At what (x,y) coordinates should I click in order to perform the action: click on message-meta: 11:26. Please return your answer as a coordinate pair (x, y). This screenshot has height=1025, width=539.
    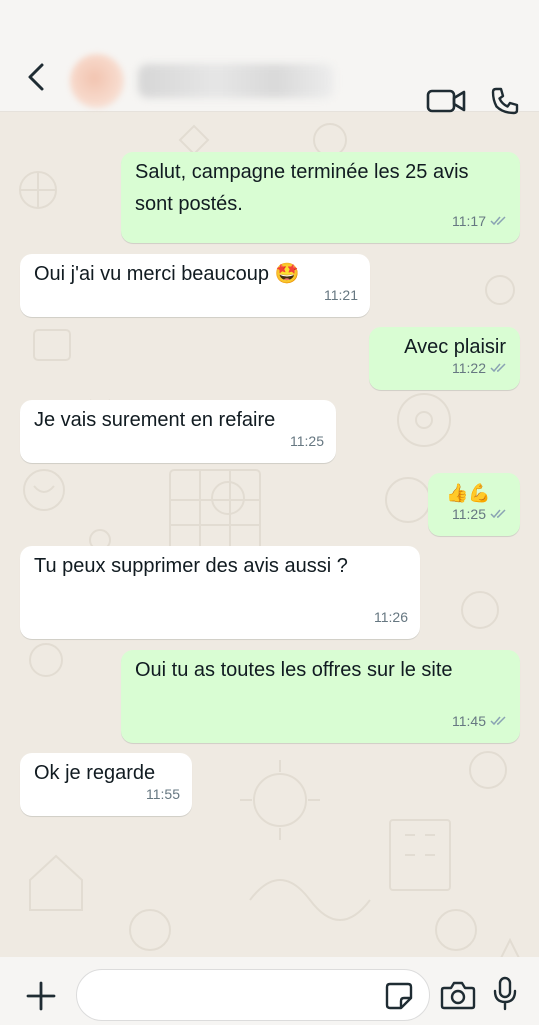
    Looking at the image, I should click on (391, 617).